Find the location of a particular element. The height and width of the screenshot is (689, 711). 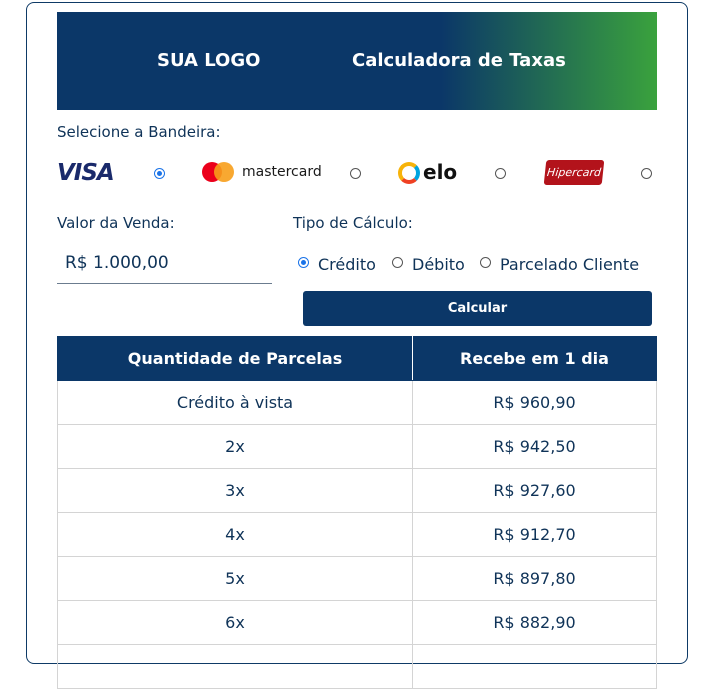

table-row: 6x R$ 882,90 is located at coordinates (357, 622).